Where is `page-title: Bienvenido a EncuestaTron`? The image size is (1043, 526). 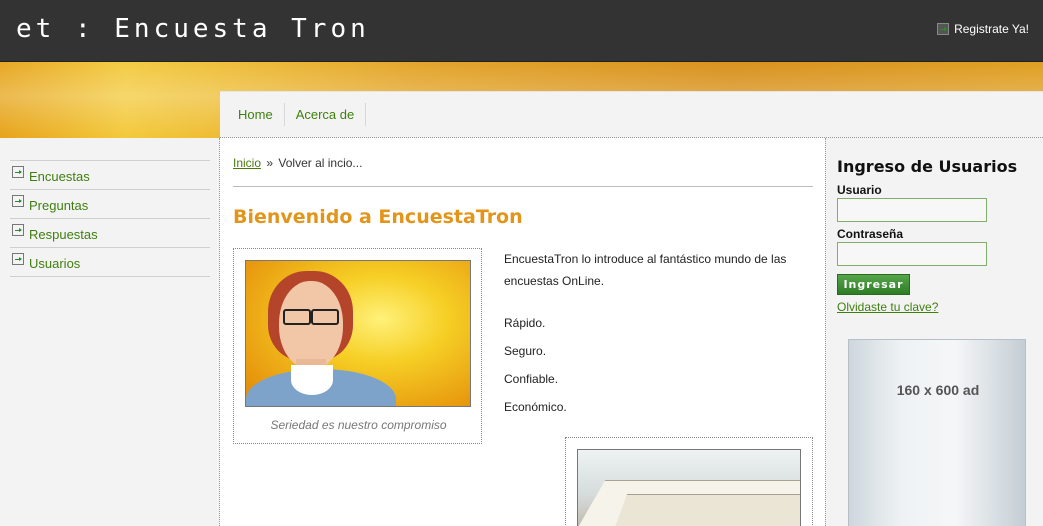 page-title: Bienvenido a EncuestaTron is located at coordinates (378, 217).